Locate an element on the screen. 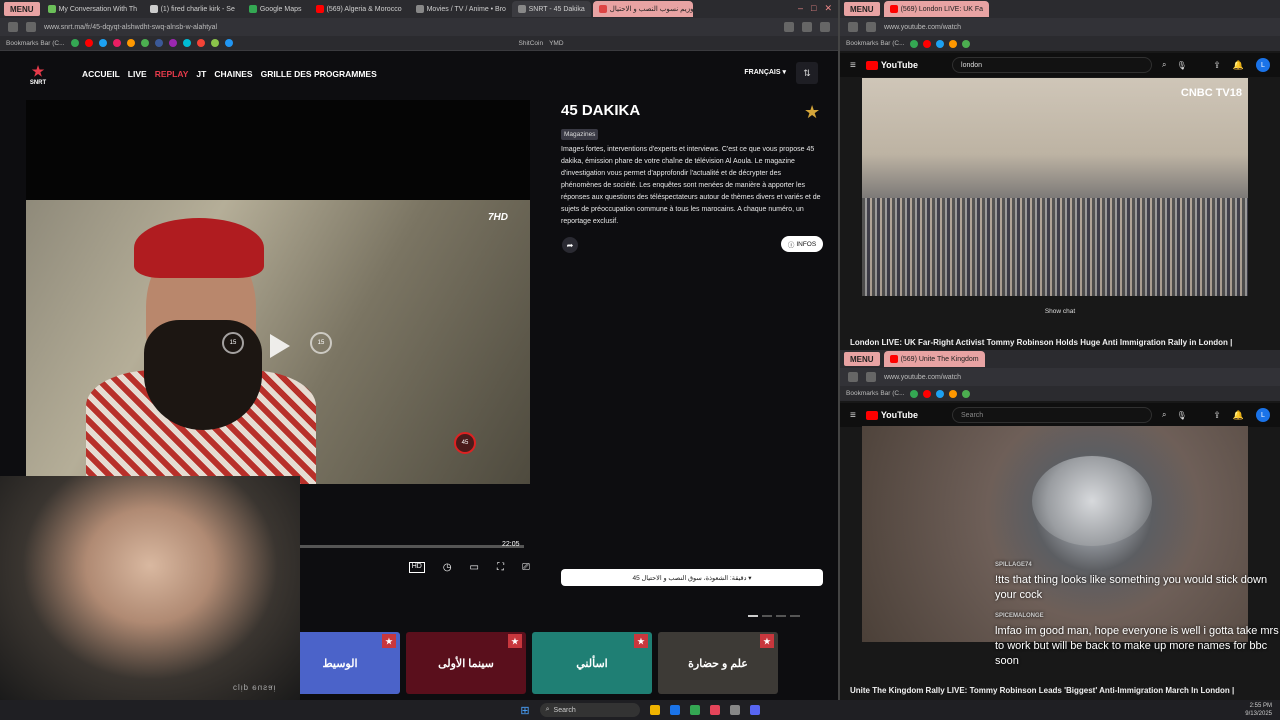  folder-icon is located at coordinates (654, 710).